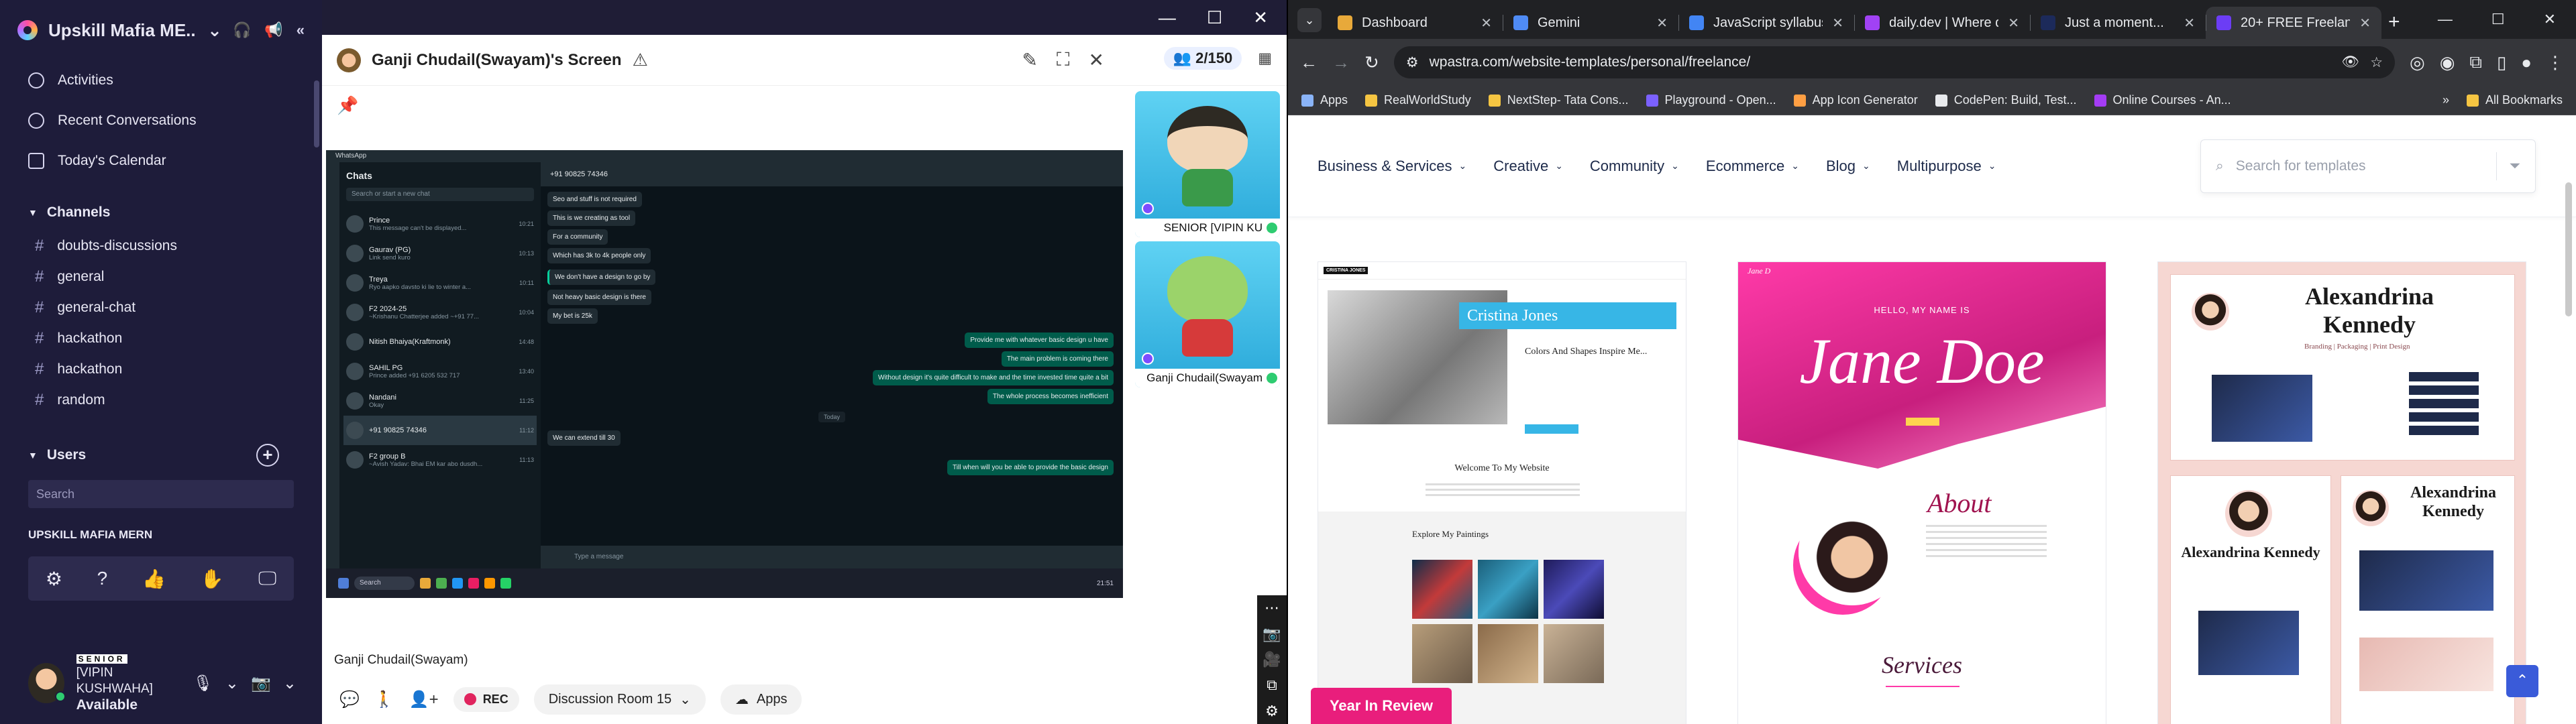  What do you see at coordinates (2417, 62) in the screenshot?
I see `extension-icon: ◎` at bounding box center [2417, 62].